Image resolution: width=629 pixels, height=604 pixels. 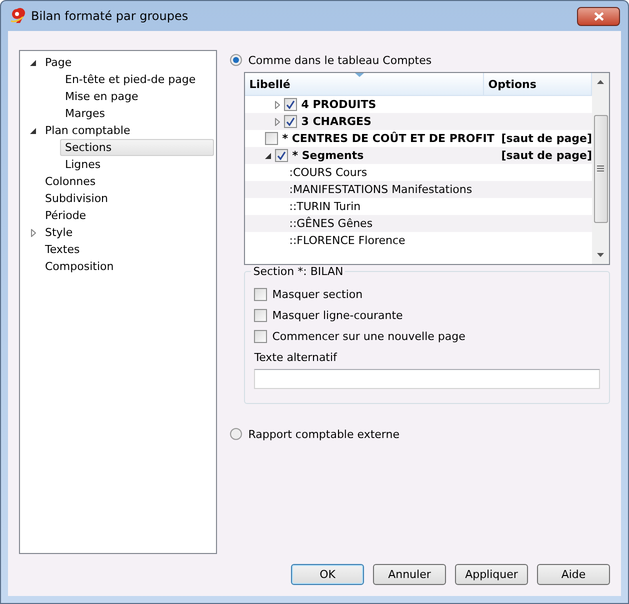 I want to click on table-cell: ::TURIN Turin, so click(x=325, y=206).